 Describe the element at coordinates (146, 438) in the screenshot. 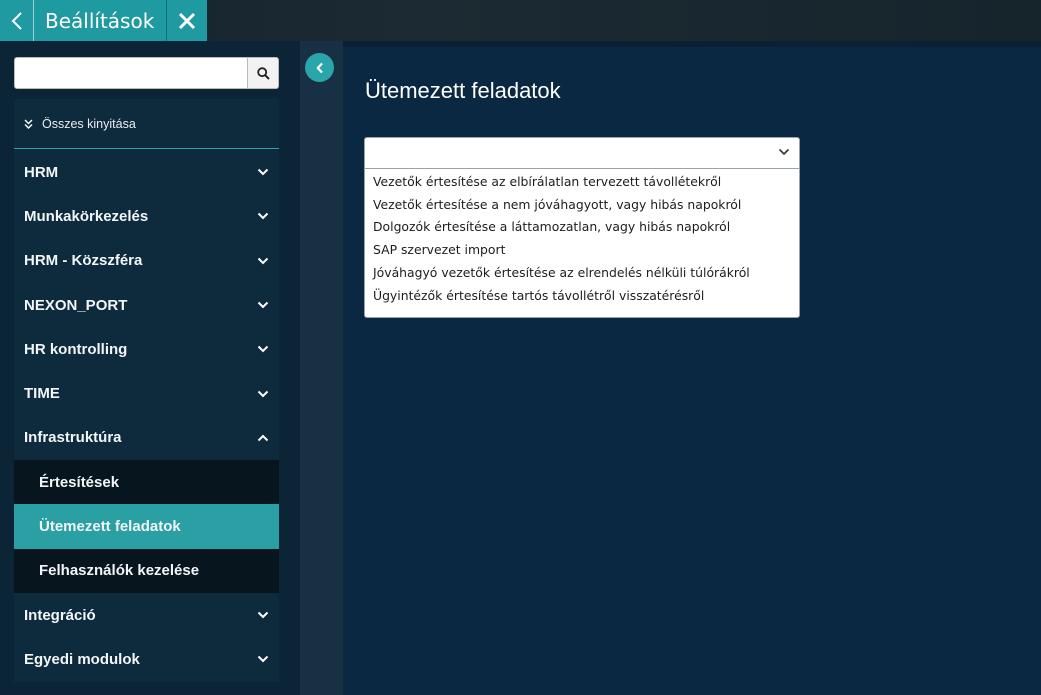

I see `sidebar-item-infrastruktura: Infrastruktúra` at that location.